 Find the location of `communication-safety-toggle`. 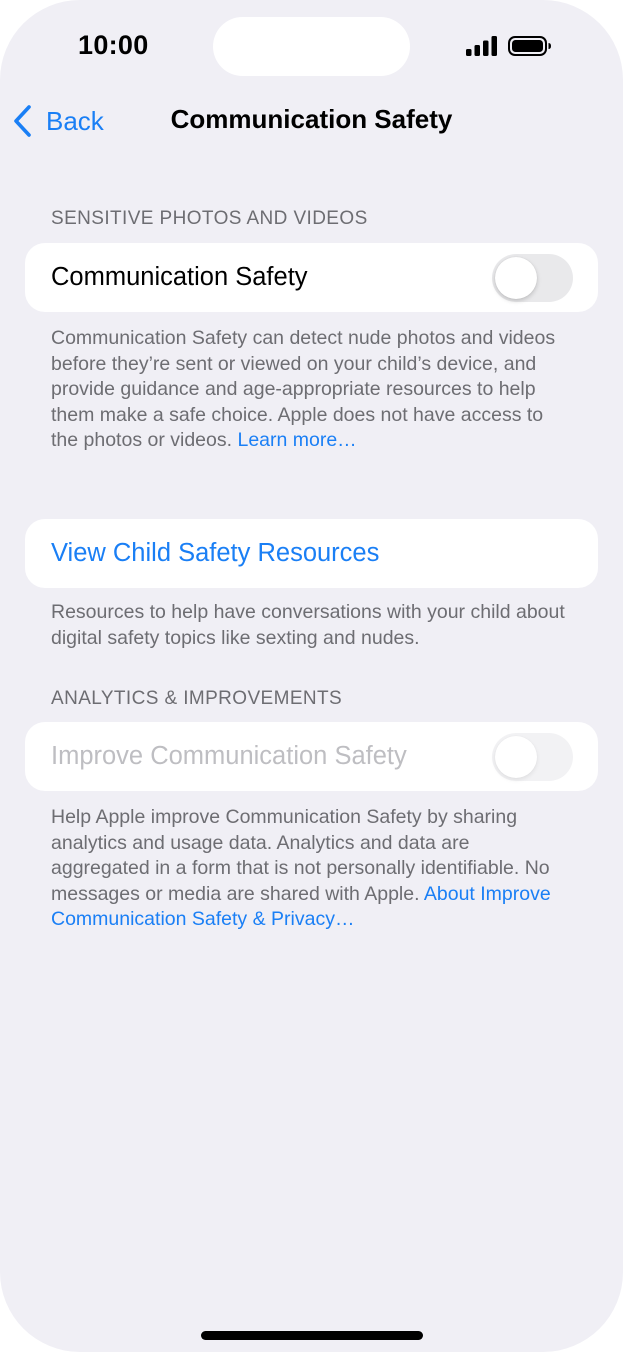

communication-safety-toggle is located at coordinates (532, 278).